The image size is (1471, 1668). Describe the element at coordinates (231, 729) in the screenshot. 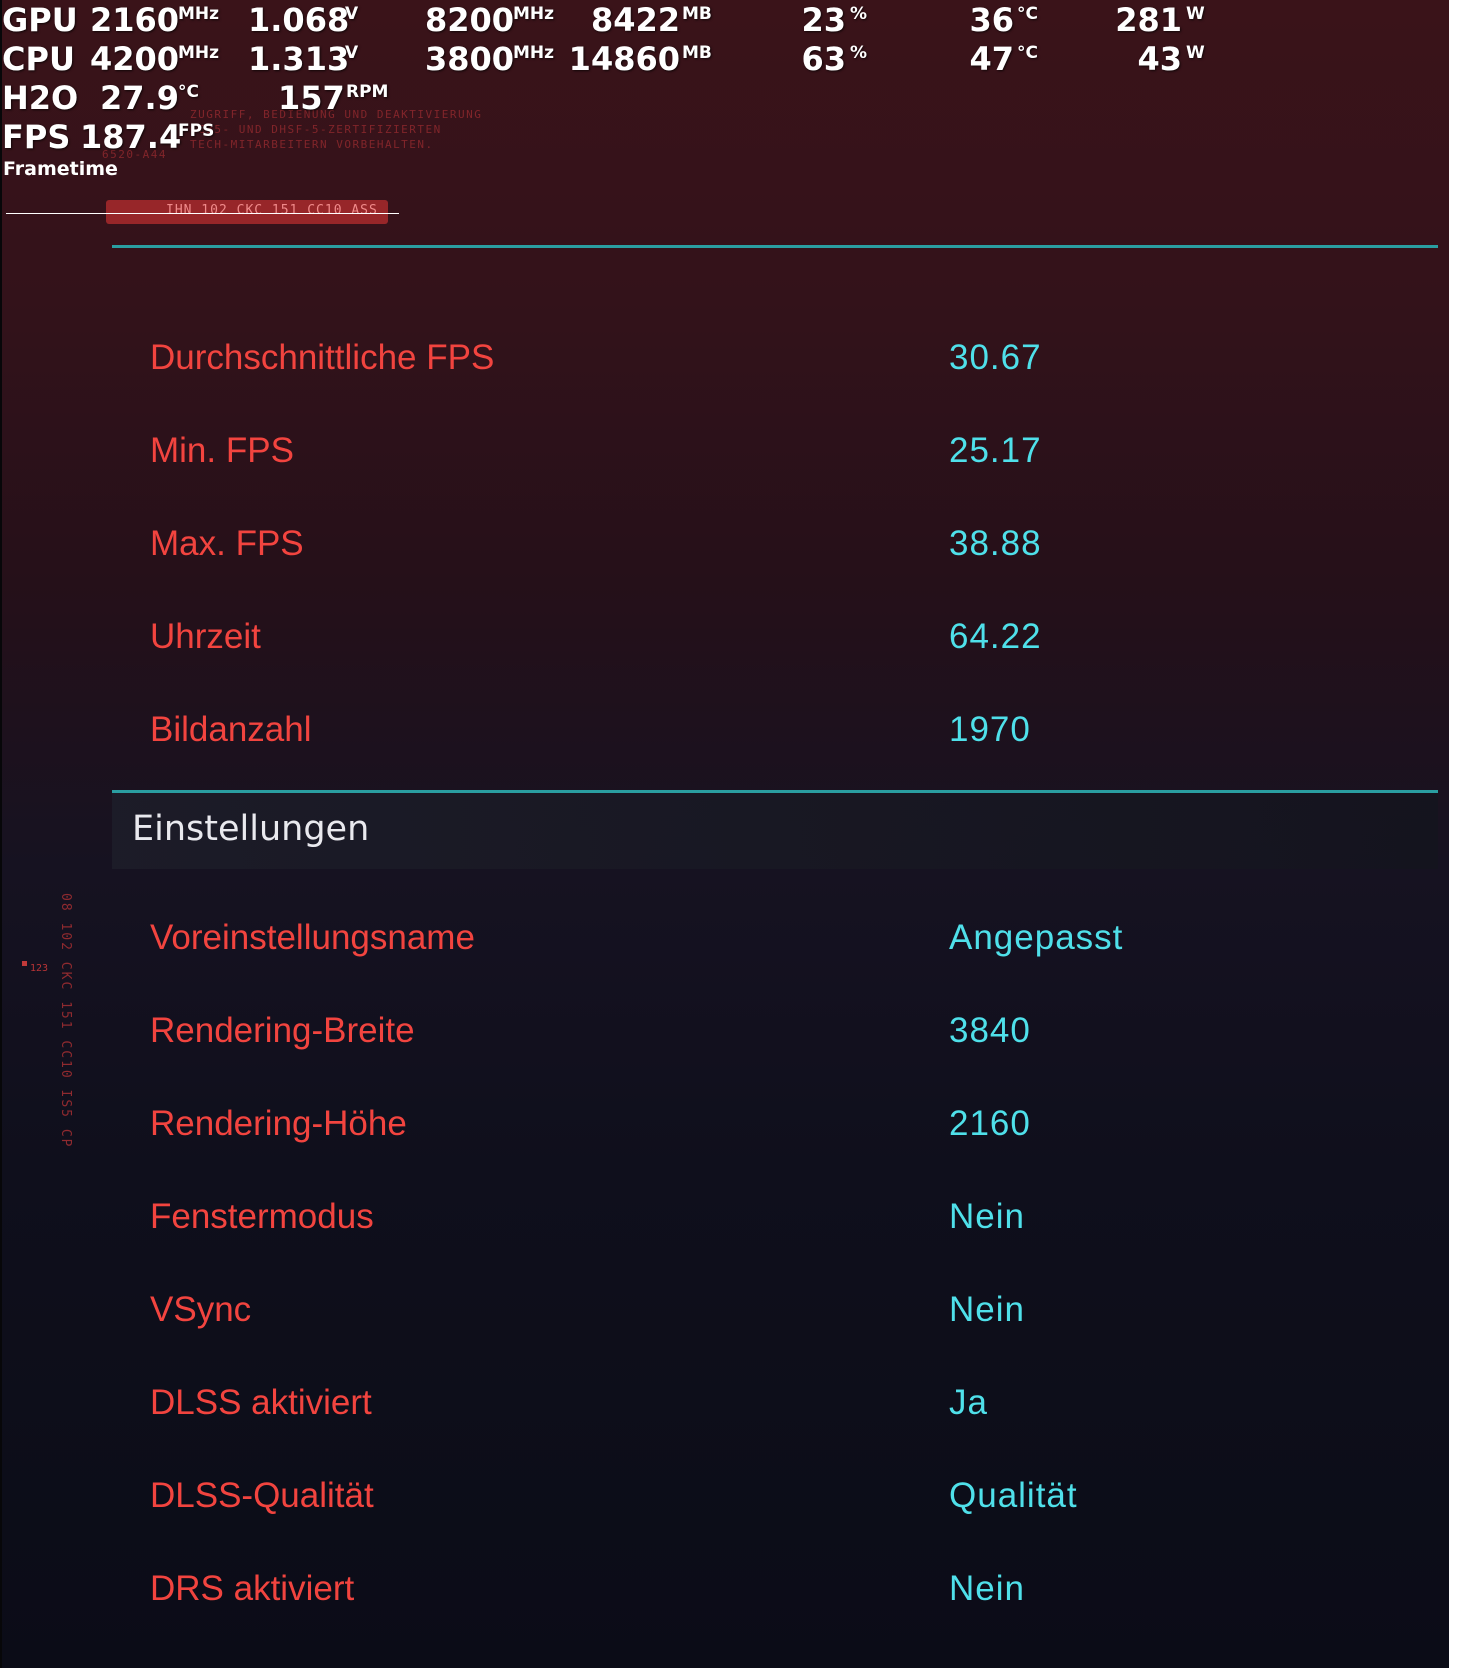

I see `result-label: Bildanzahl` at that location.